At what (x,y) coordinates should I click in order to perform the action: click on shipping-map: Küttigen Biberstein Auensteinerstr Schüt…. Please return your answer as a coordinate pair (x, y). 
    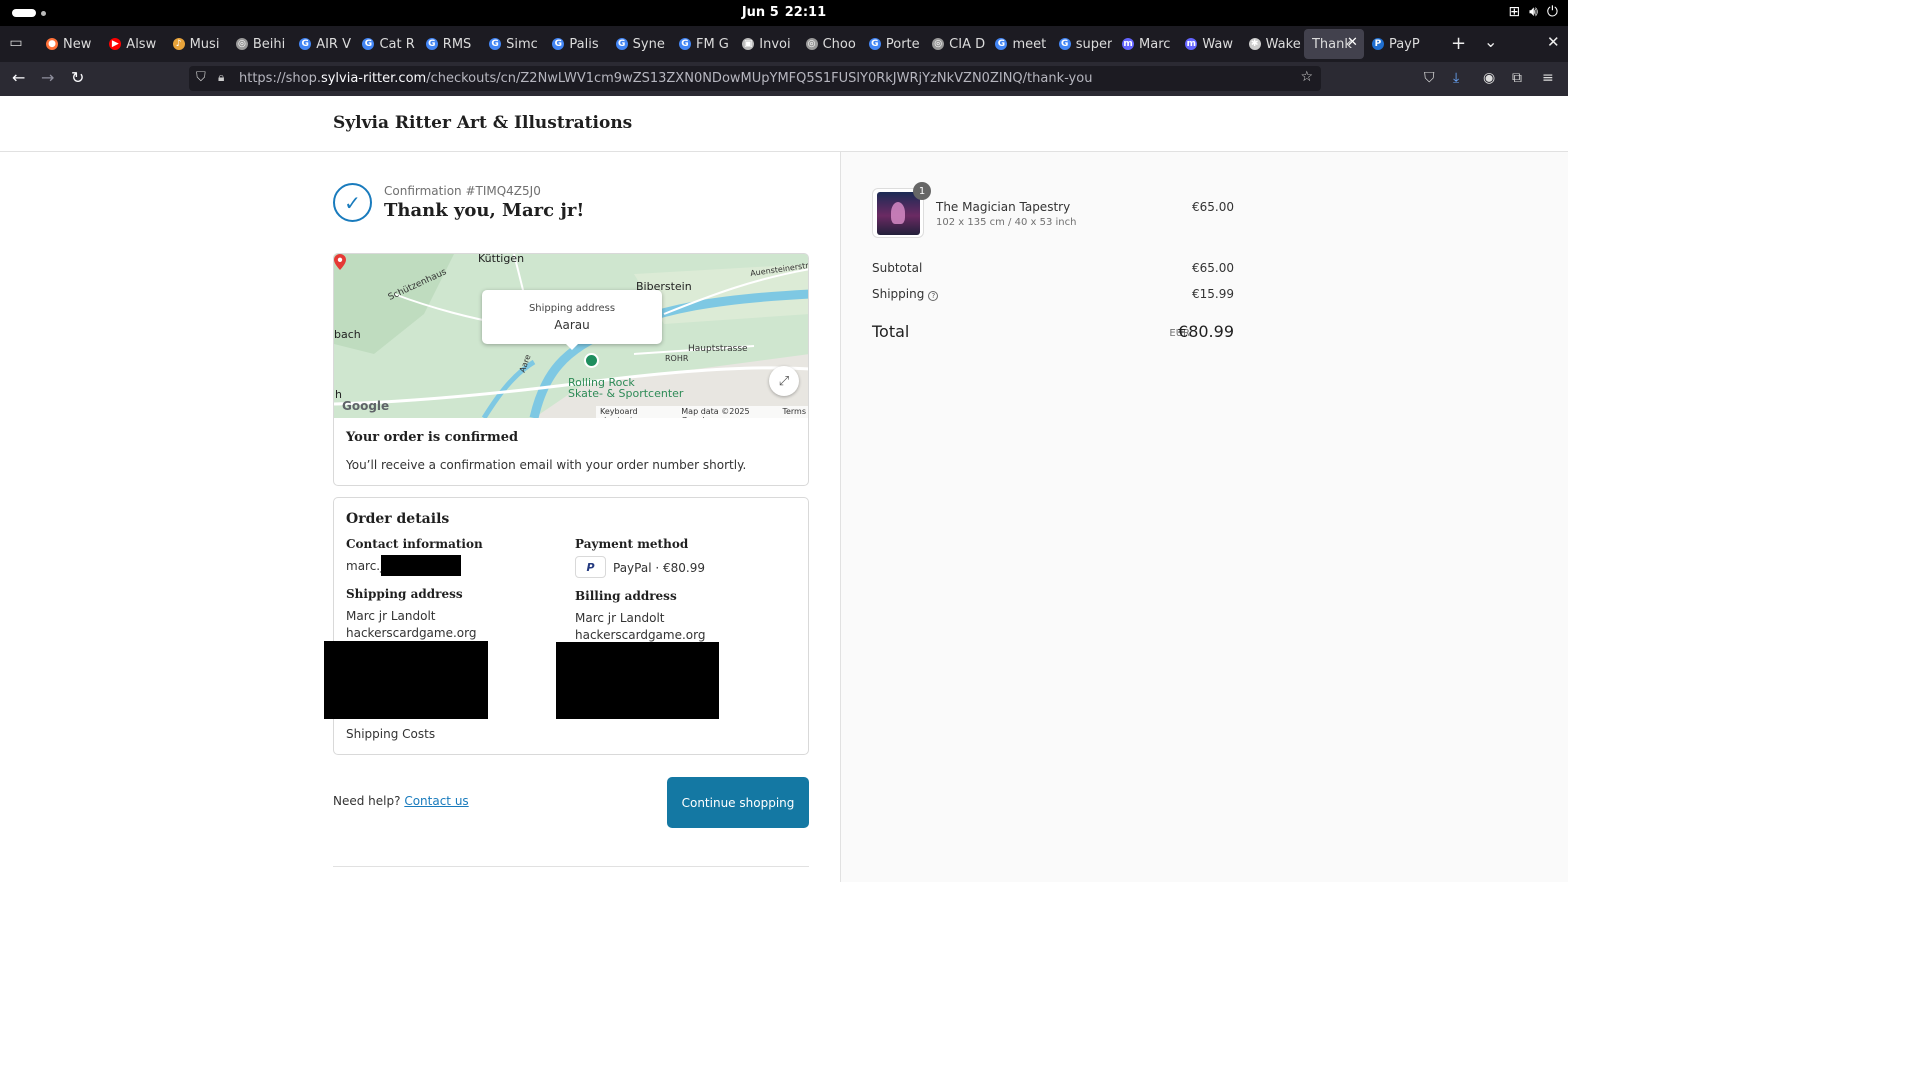
    Looking at the image, I should click on (571, 336).